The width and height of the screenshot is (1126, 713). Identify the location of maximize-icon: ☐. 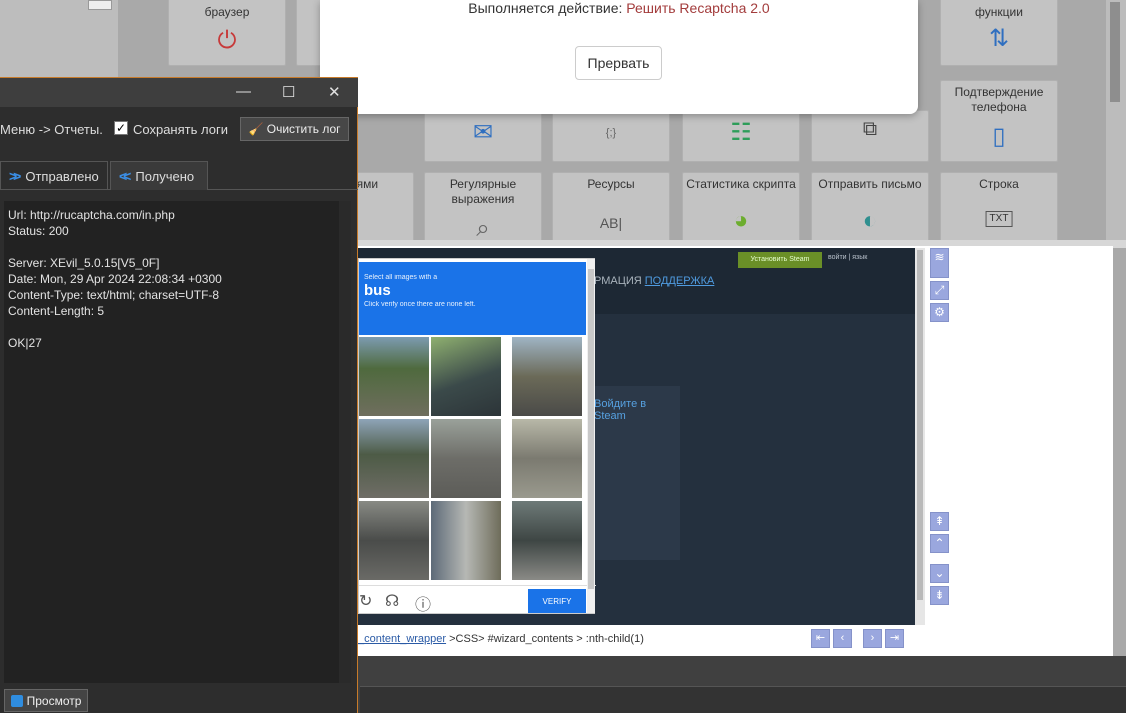
(288, 92).